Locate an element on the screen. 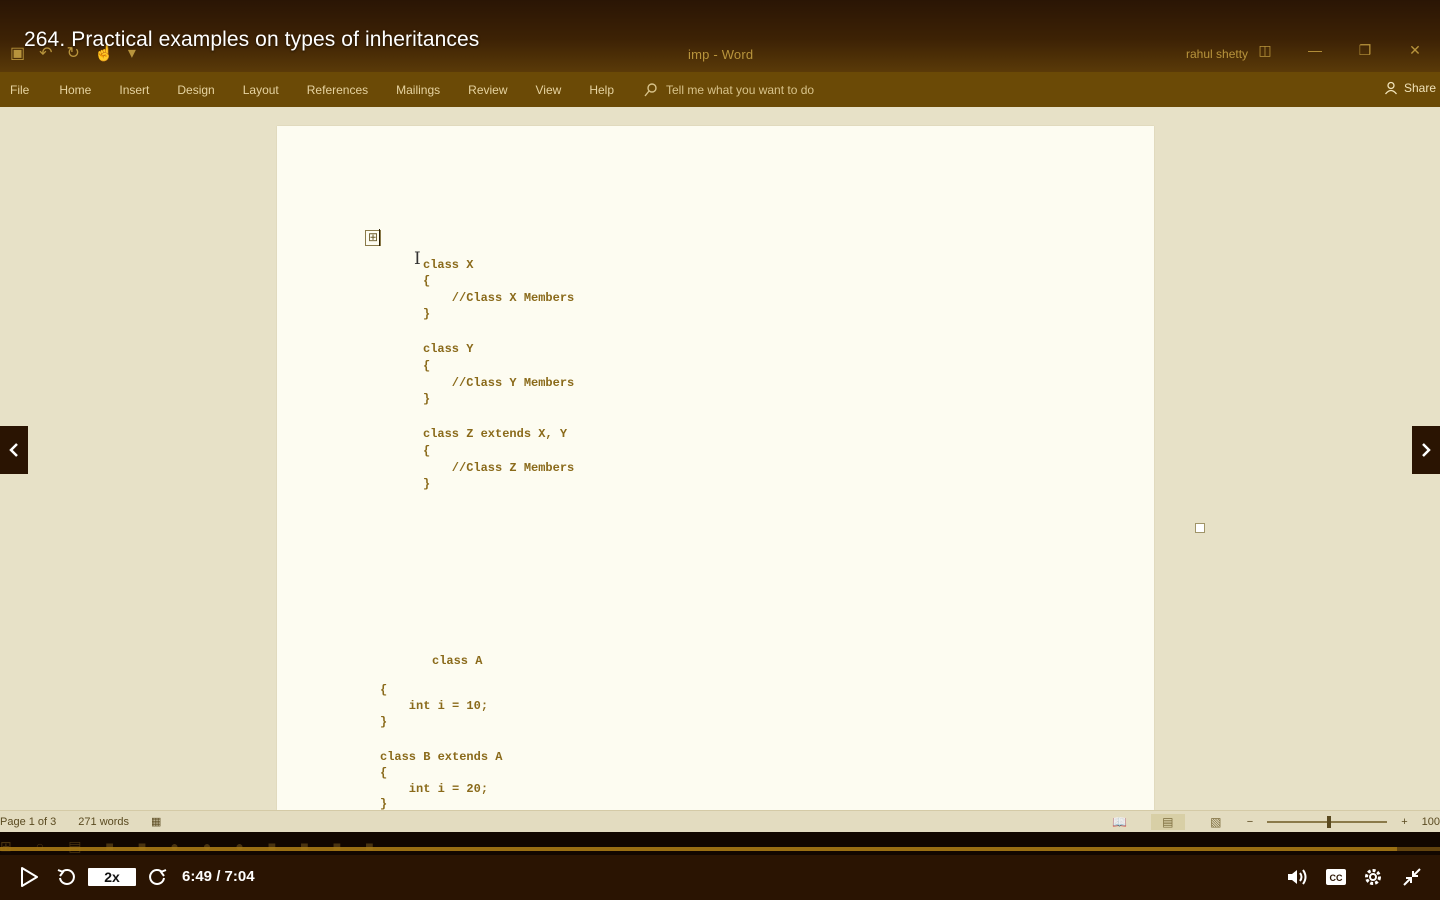 This screenshot has width=1440, height=900. text-caret is located at coordinates (379, 237).